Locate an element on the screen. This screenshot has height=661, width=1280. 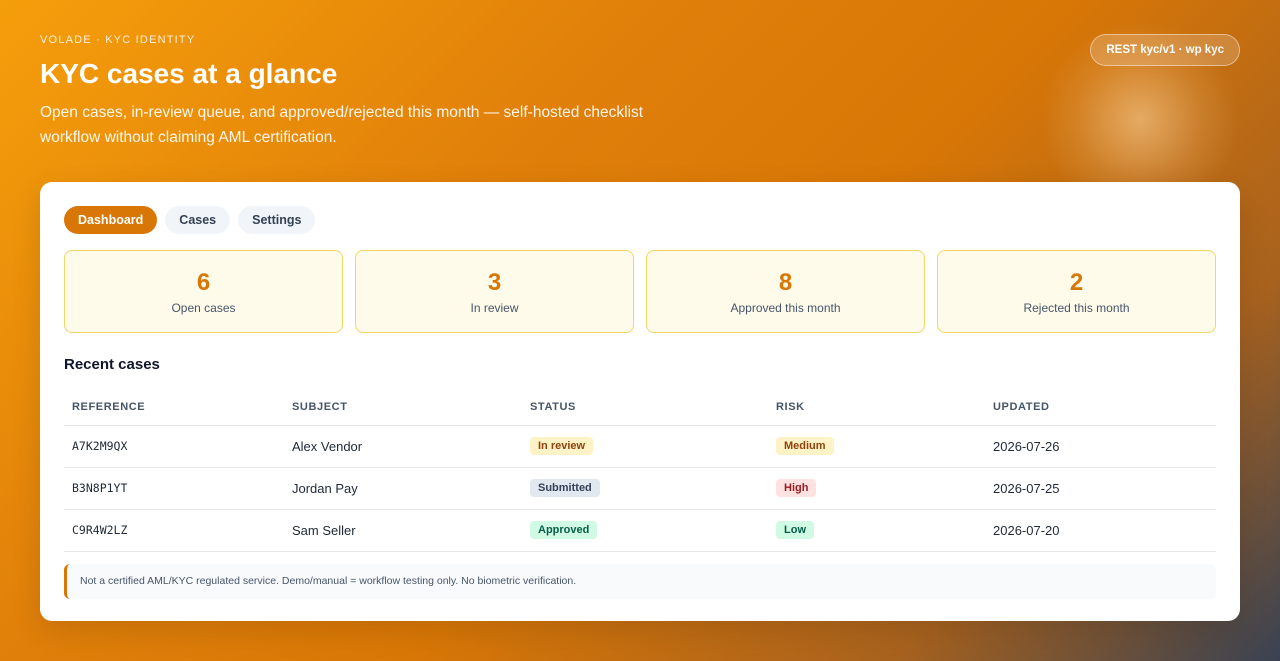
recent-cases-title: Recent cases is located at coordinates (112, 364).